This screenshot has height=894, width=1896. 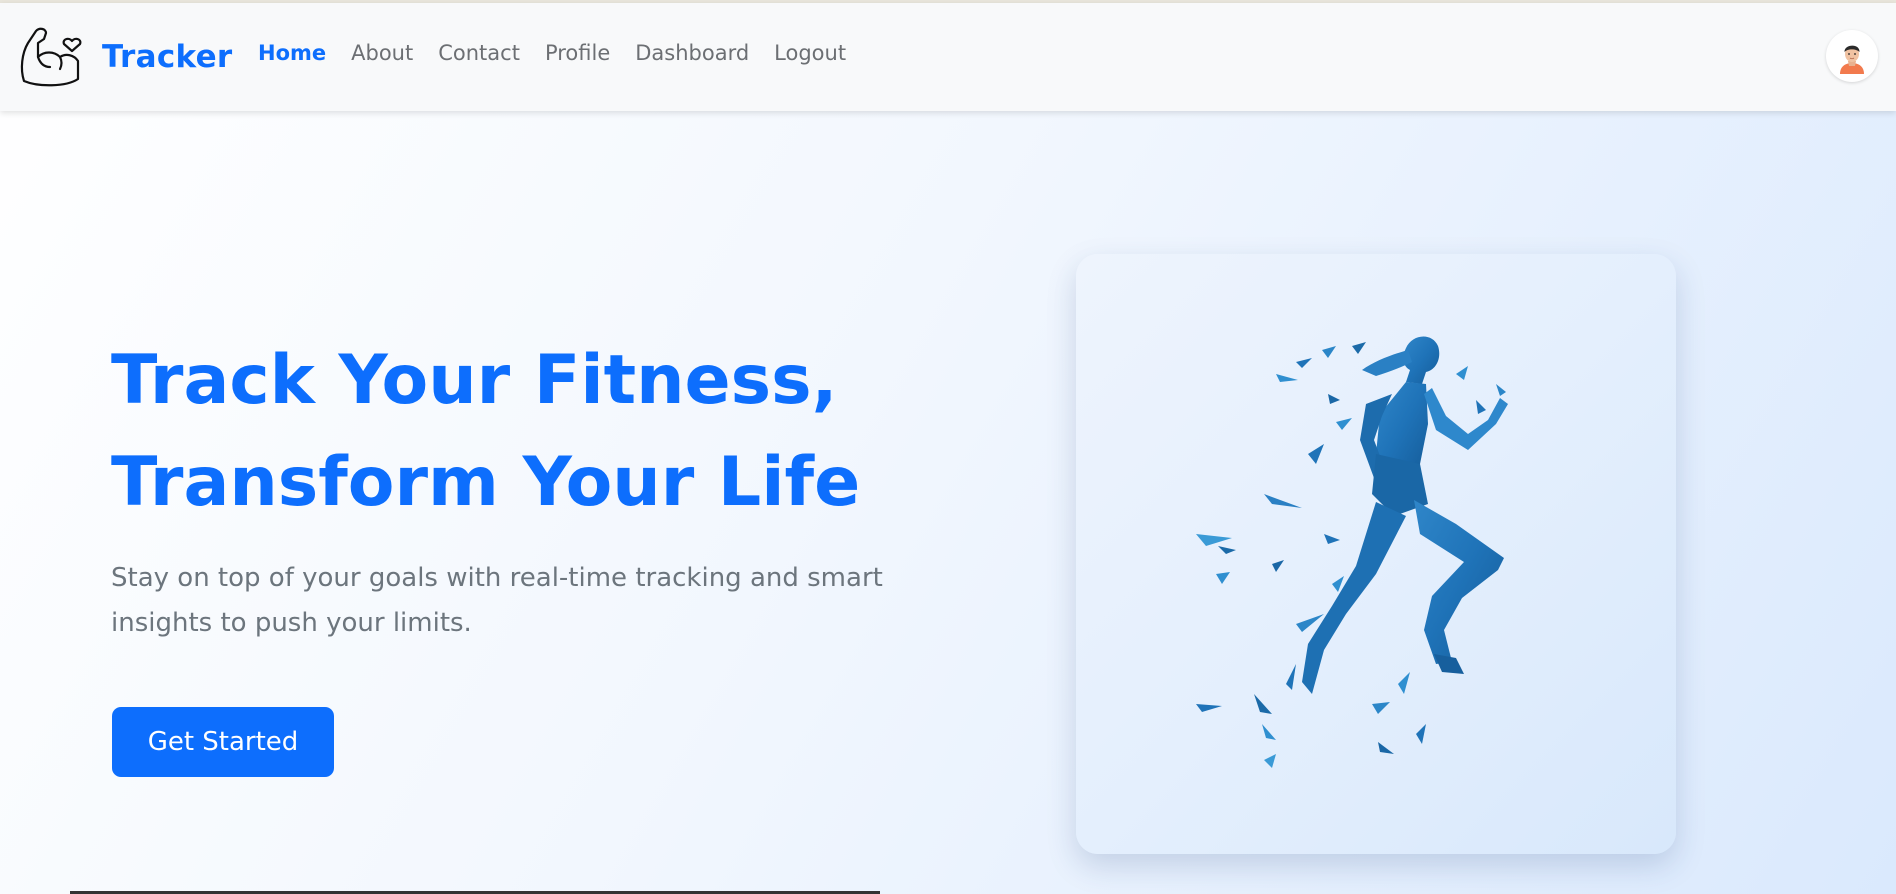 I want to click on get-started-button: Get Started, so click(x=223, y=742).